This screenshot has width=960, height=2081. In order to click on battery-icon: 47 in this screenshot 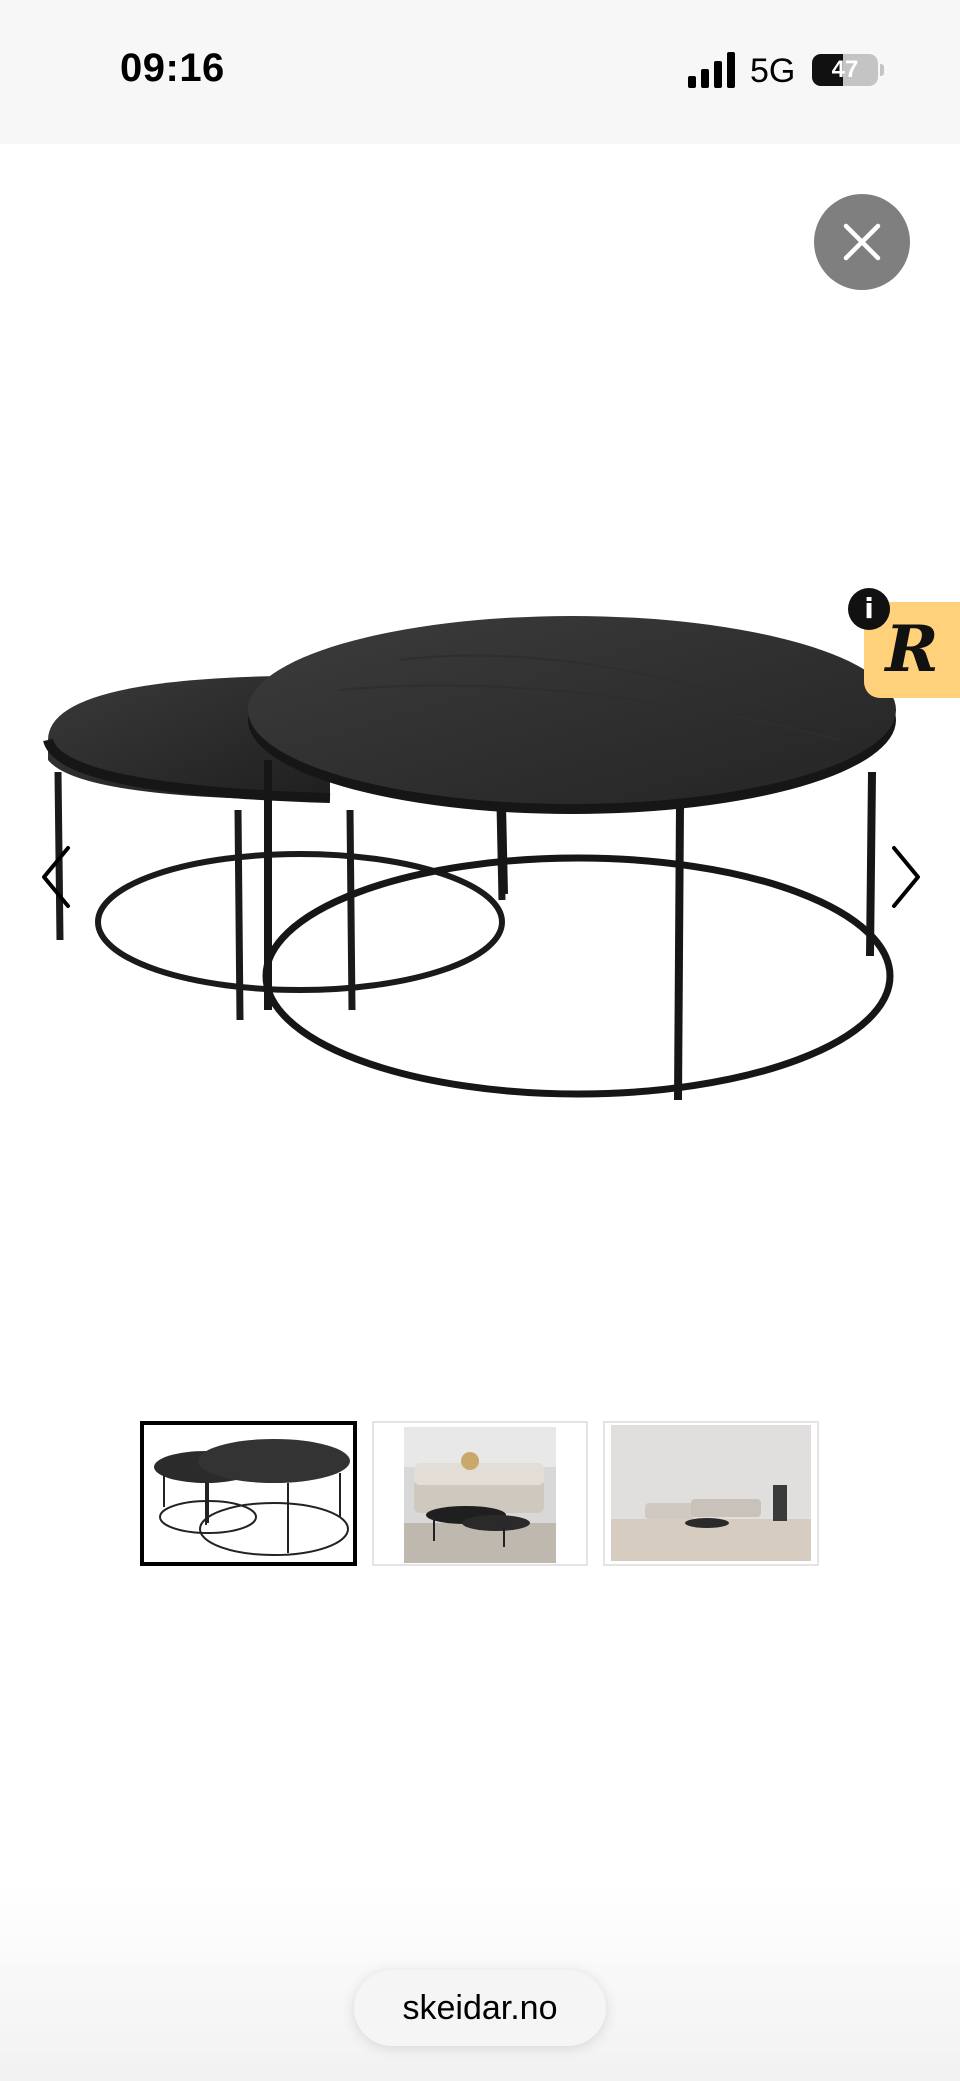, I will do `click(845, 70)`.